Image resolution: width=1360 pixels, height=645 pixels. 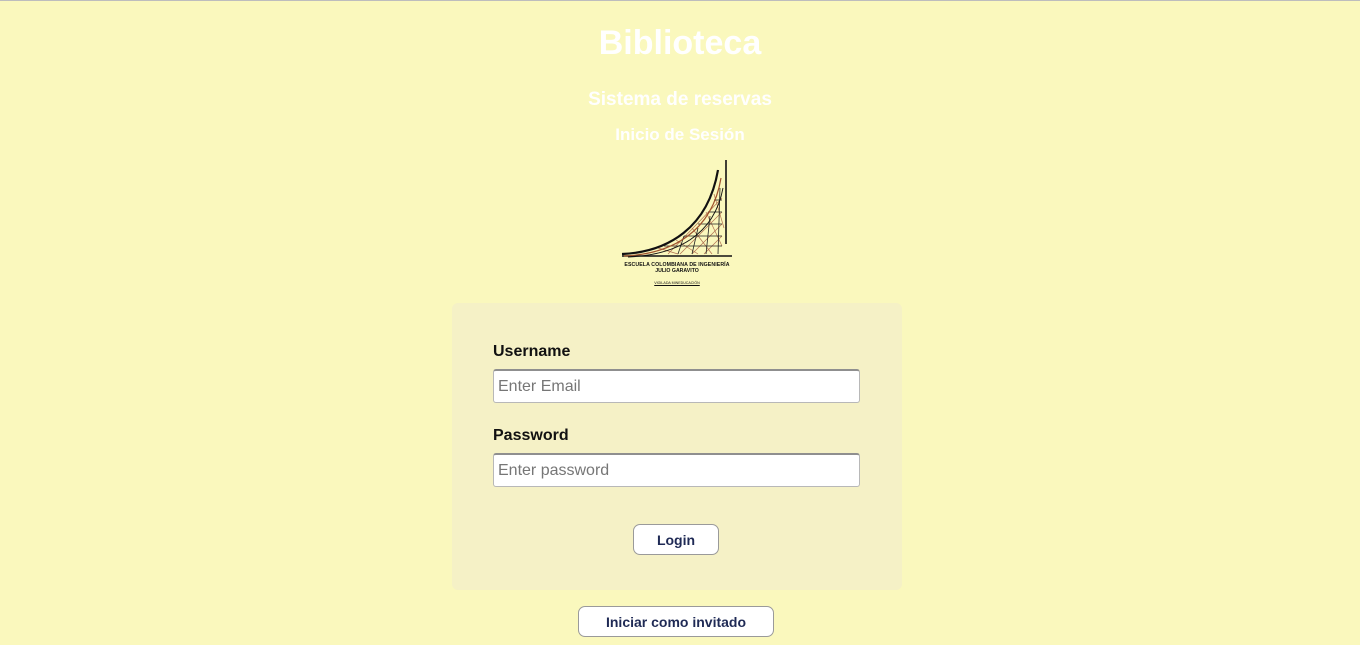 What do you see at coordinates (676, 621) in the screenshot?
I see `guest-login-button: Iniciar como invitado` at bounding box center [676, 621].